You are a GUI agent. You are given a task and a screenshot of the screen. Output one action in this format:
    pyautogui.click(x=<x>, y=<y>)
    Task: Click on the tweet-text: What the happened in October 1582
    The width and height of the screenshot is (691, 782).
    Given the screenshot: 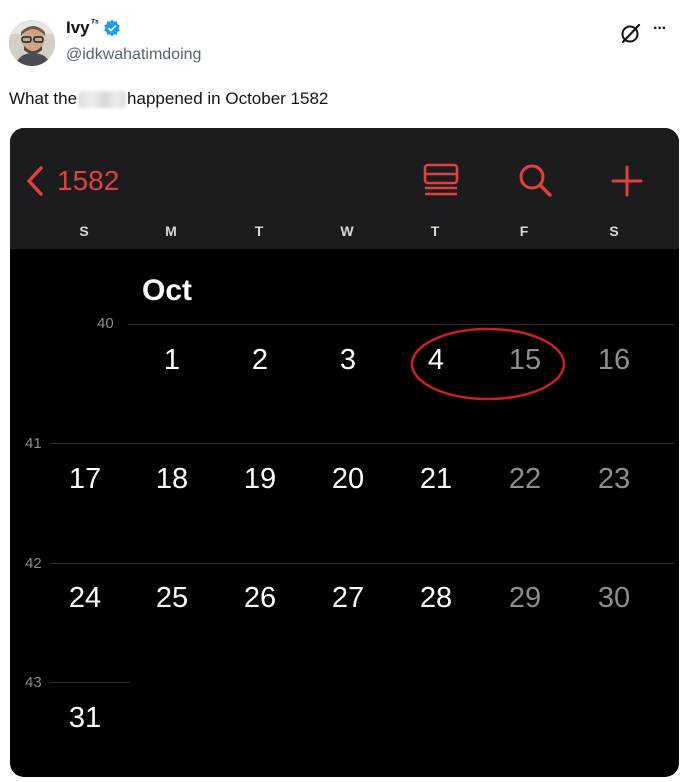 What is the action you would take?
    pyautogui.click(x=168, y=99)
    